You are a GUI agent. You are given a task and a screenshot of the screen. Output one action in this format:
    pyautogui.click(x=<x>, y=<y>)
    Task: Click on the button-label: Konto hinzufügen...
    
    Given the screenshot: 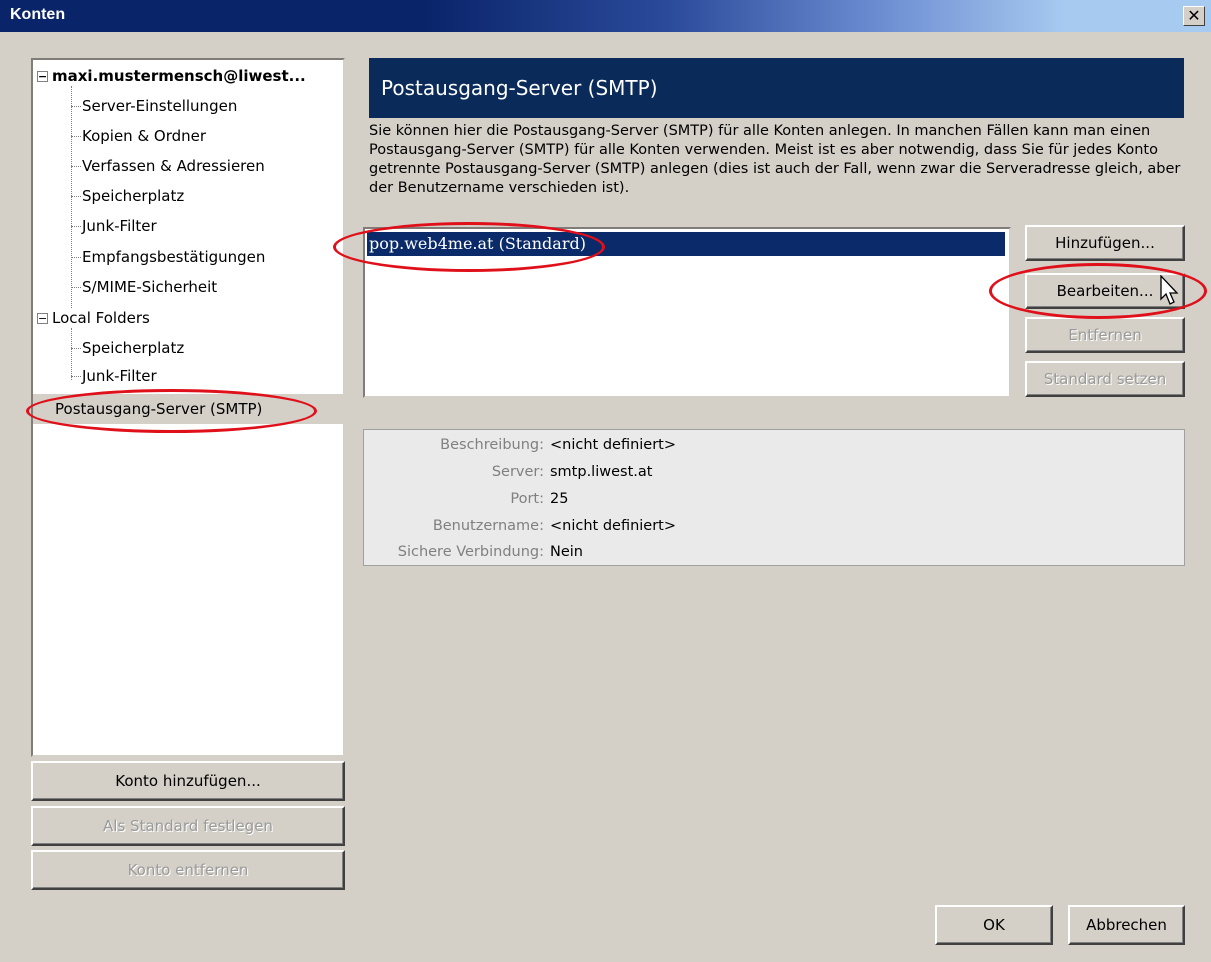 What is the action you would take?
    pyautogui.click(x=188, y=781)
    